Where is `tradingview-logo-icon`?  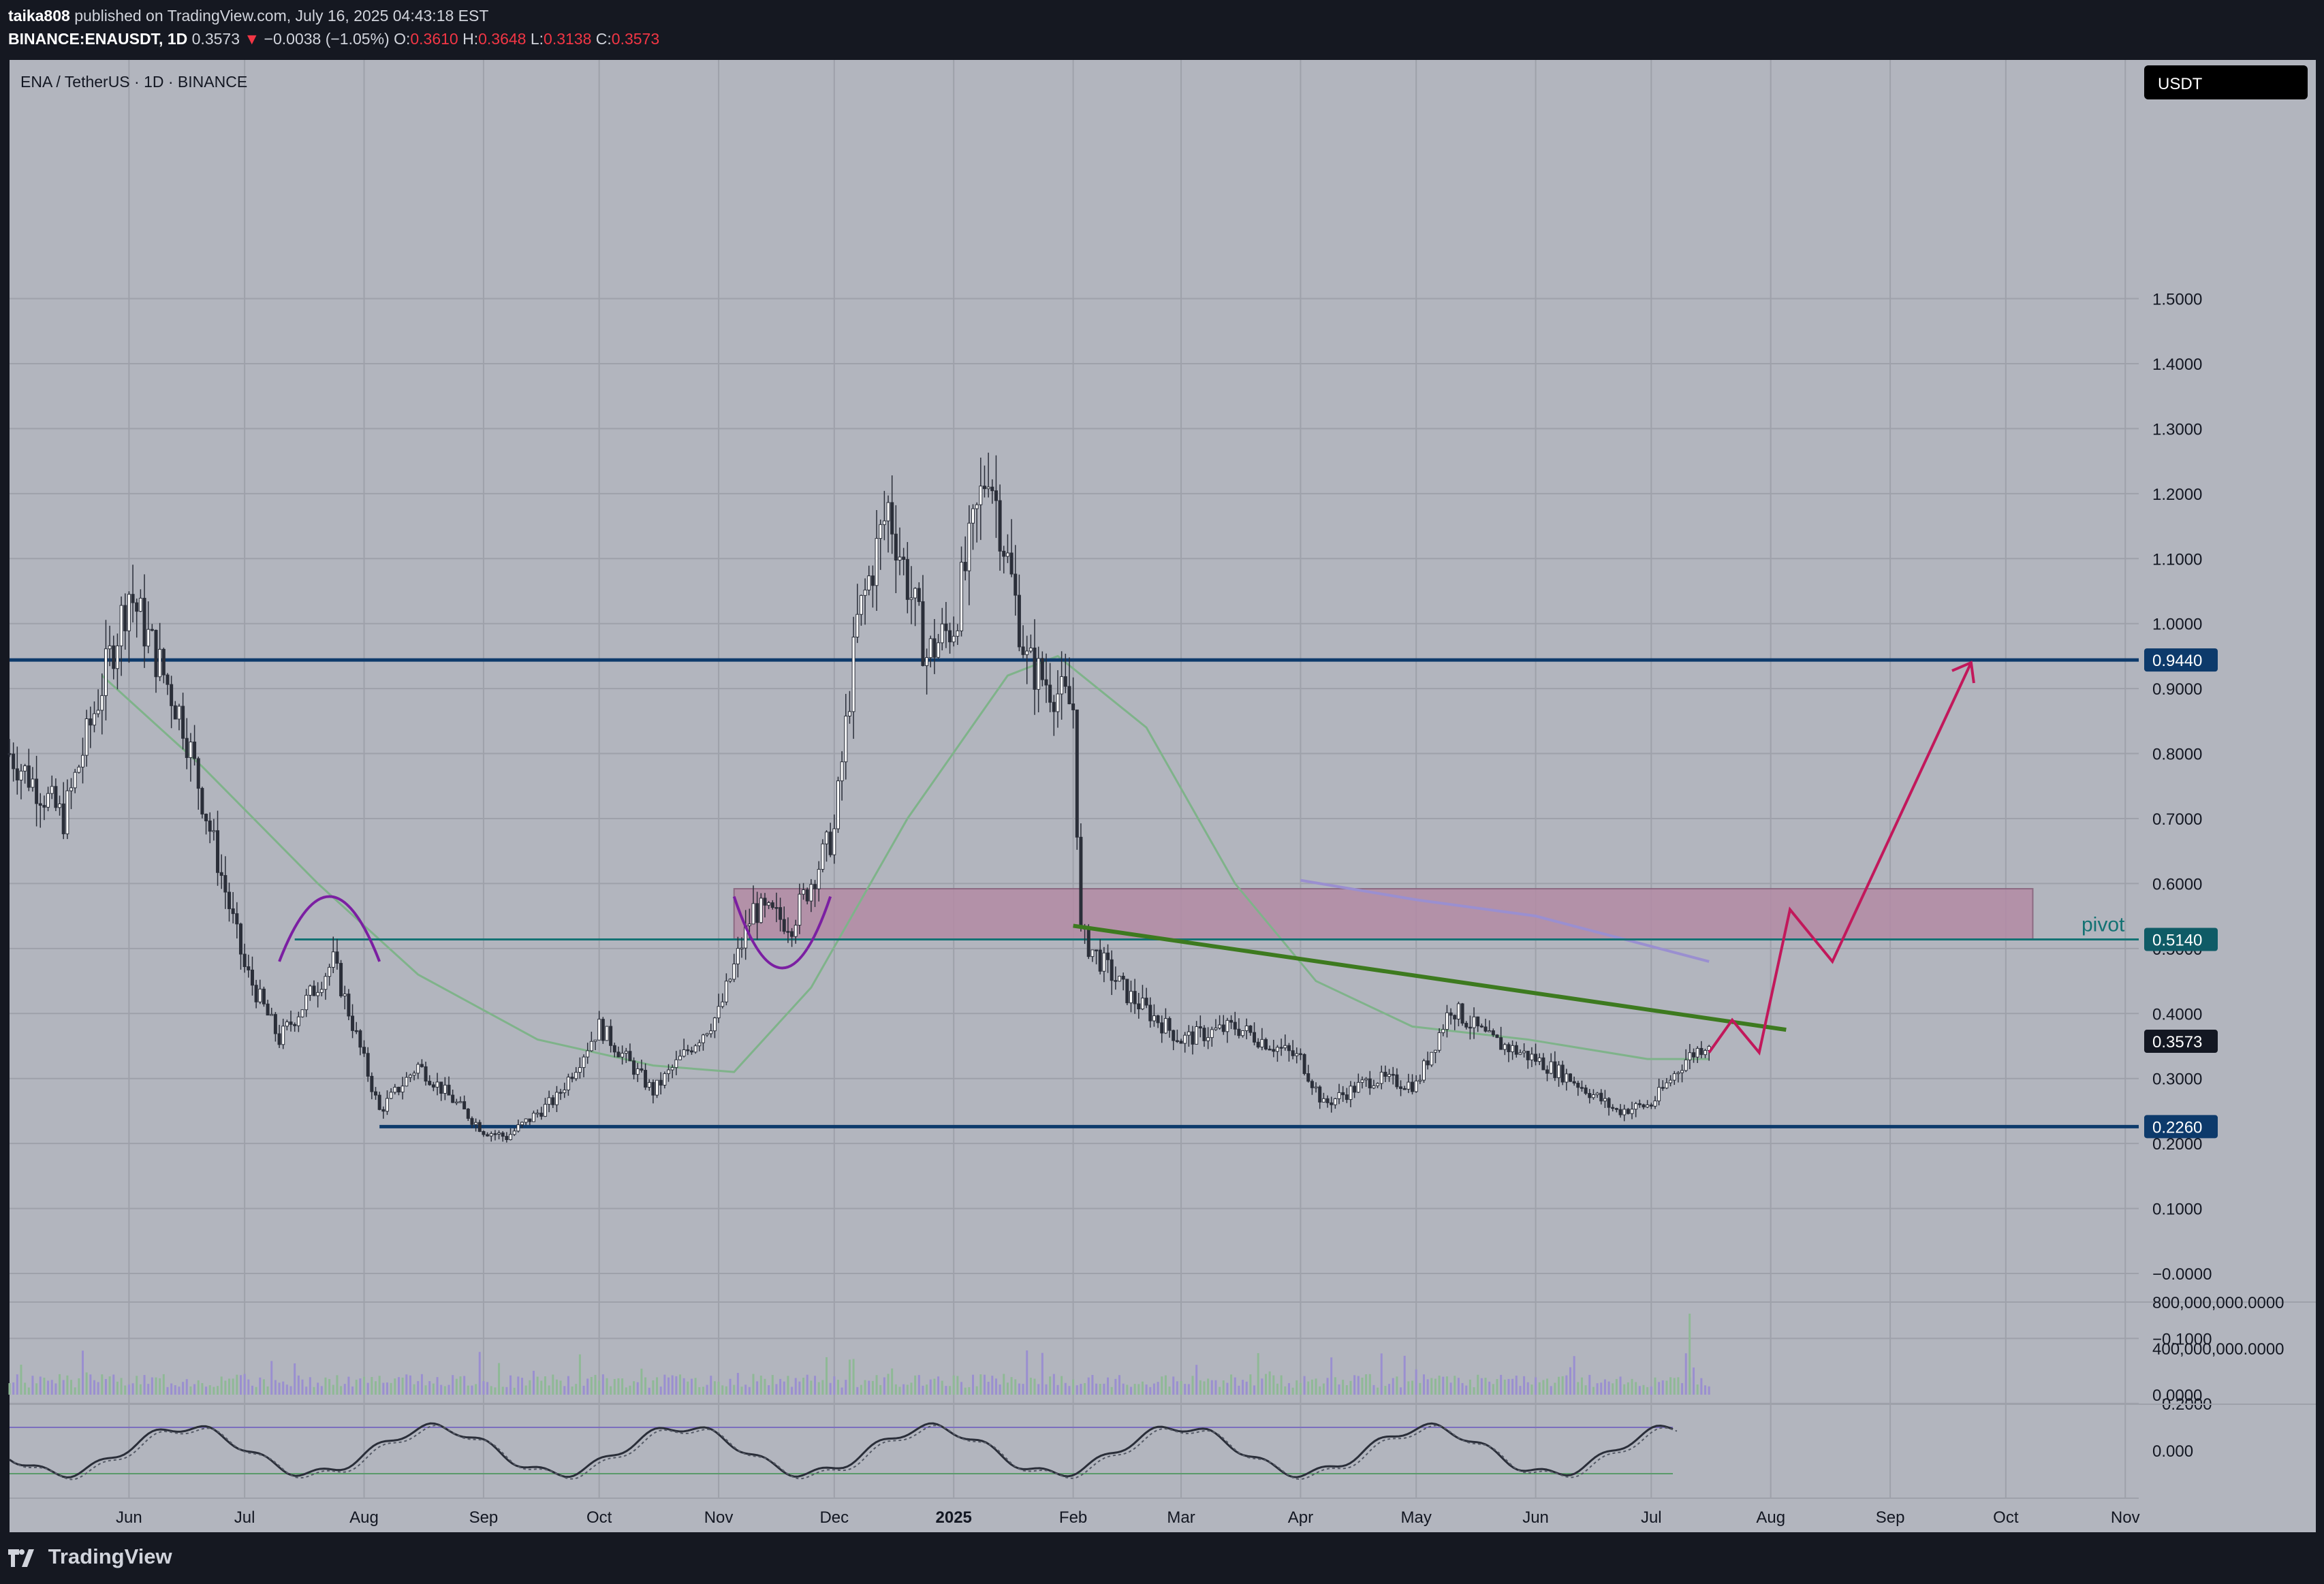
tradingview-logo-icon is located at coordinates (21, 1558).